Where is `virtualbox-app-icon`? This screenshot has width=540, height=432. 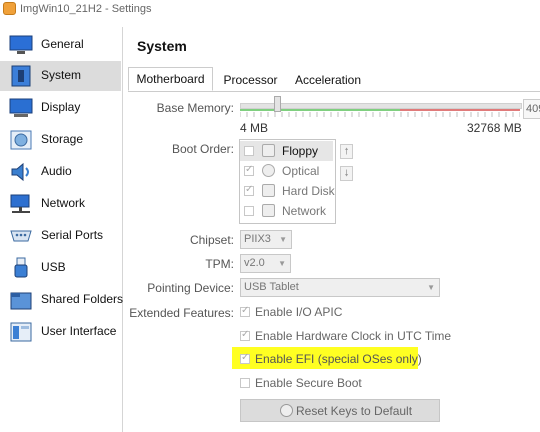 virtualbox-app-icon is located at coordinates (9, 8).